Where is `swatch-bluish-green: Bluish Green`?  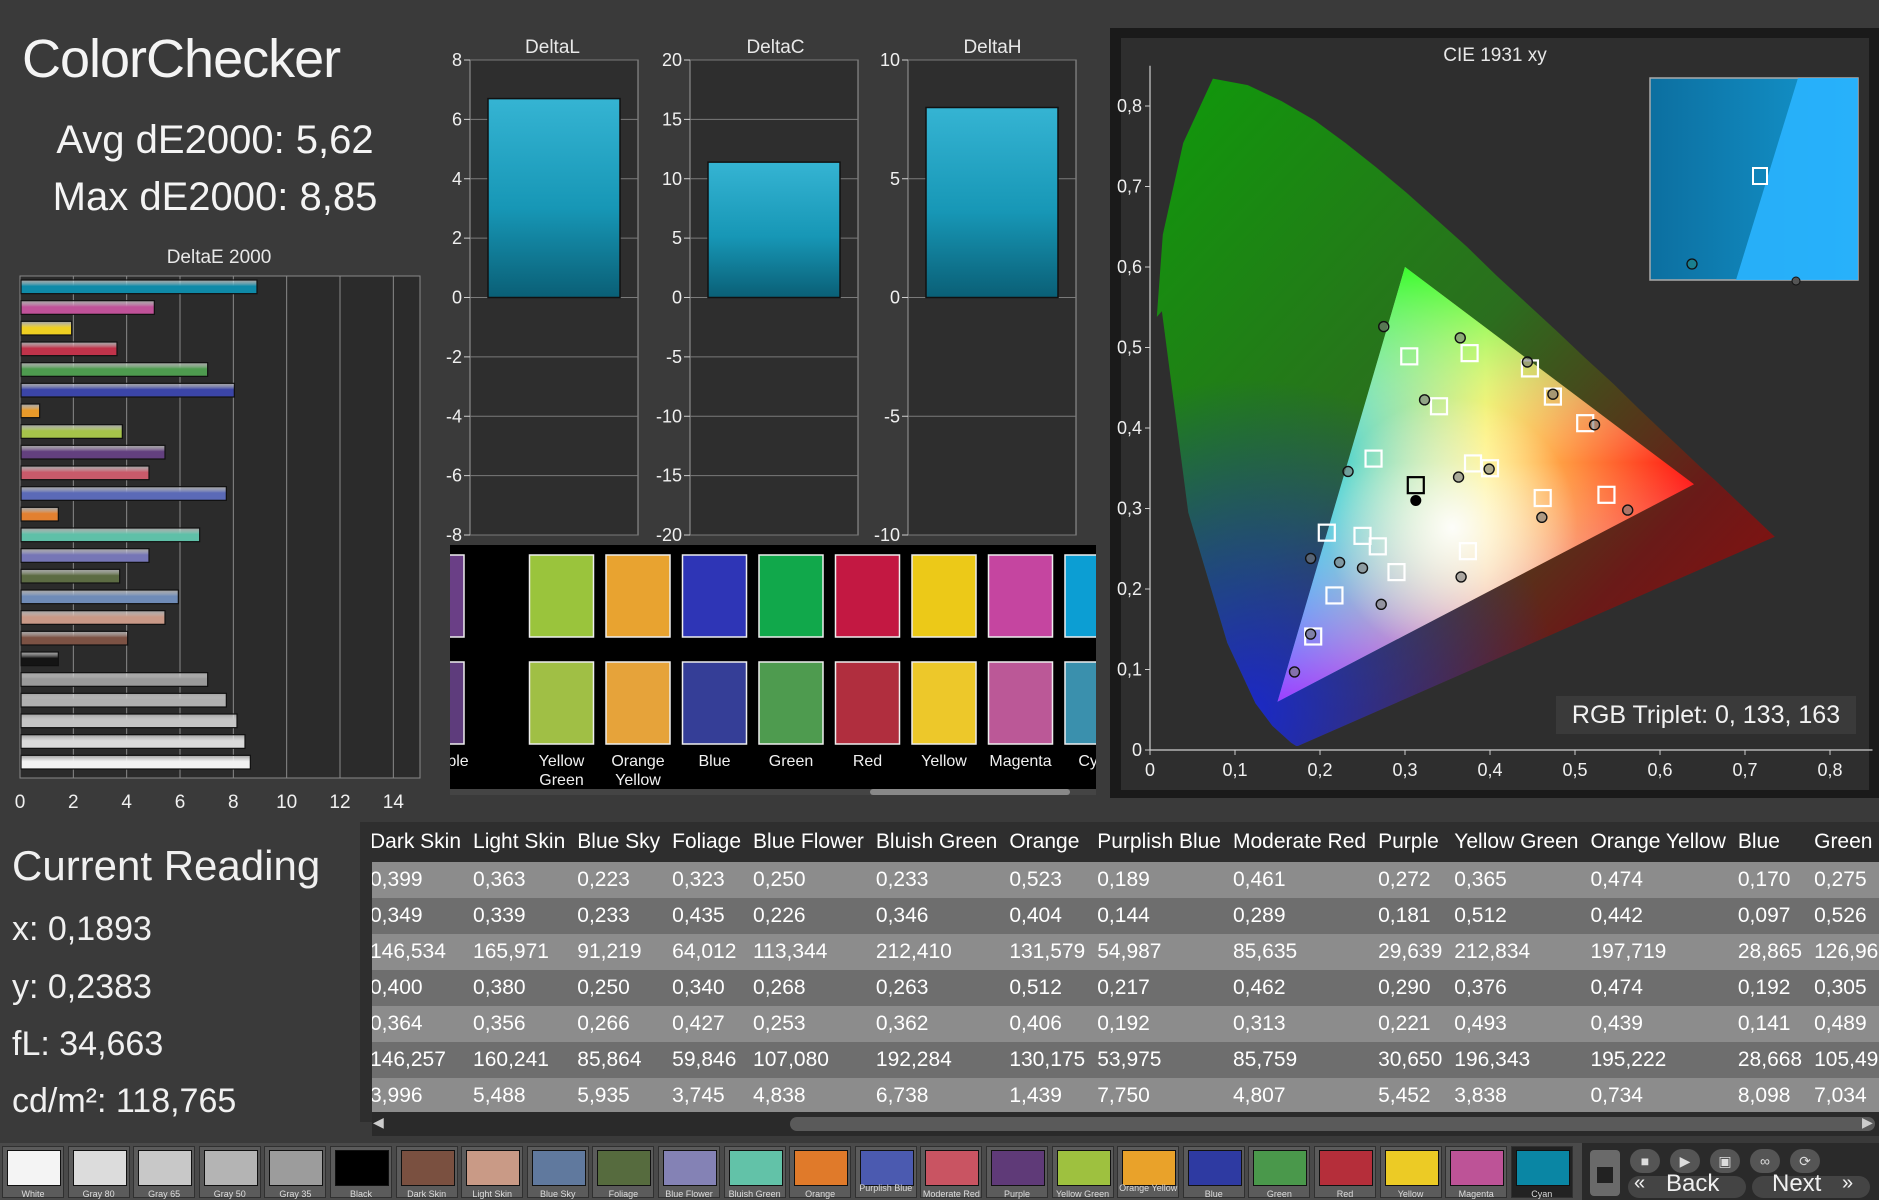 swatch-bluish-green: Bluish Green is located at coordinates (754, 1172).